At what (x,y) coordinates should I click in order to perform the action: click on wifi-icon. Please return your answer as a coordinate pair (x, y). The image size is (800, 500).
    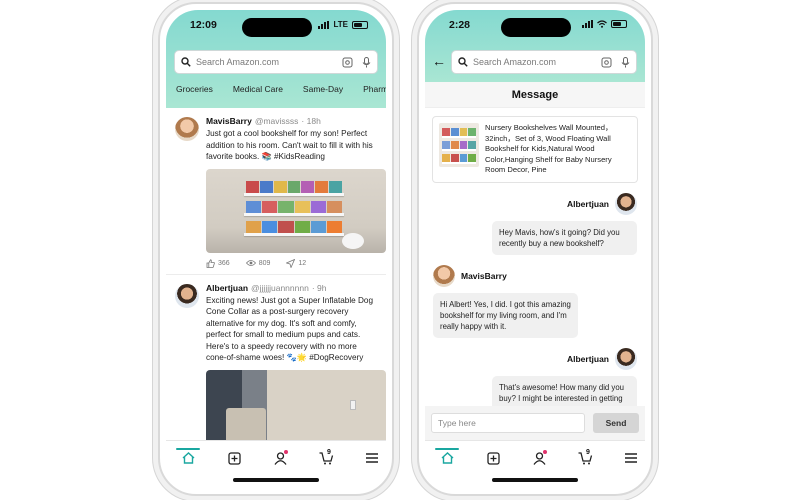
    Looking at the image, I should click on (602, 24).